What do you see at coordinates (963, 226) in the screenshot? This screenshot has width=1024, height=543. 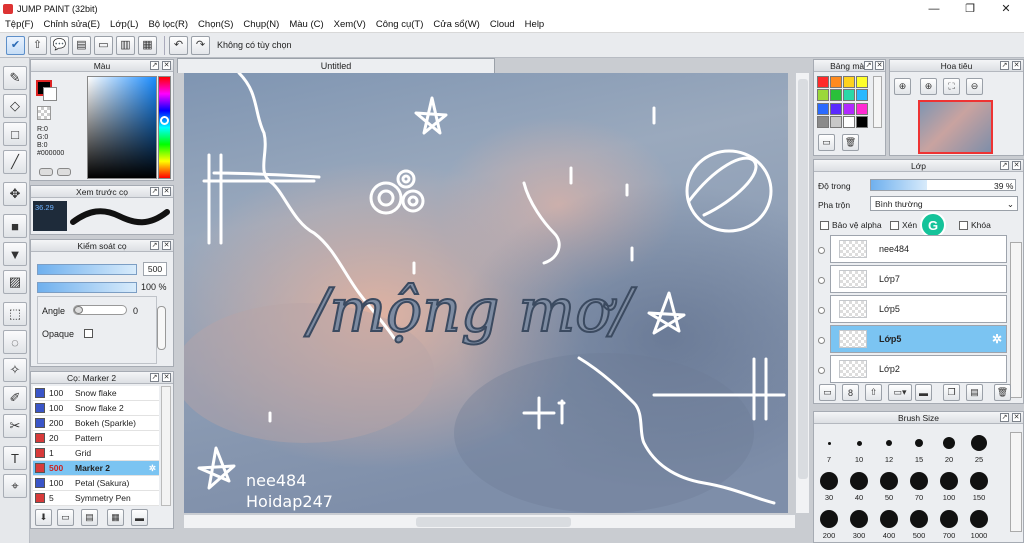 I see `lock-checkbox` at bounding box center [963, 226].